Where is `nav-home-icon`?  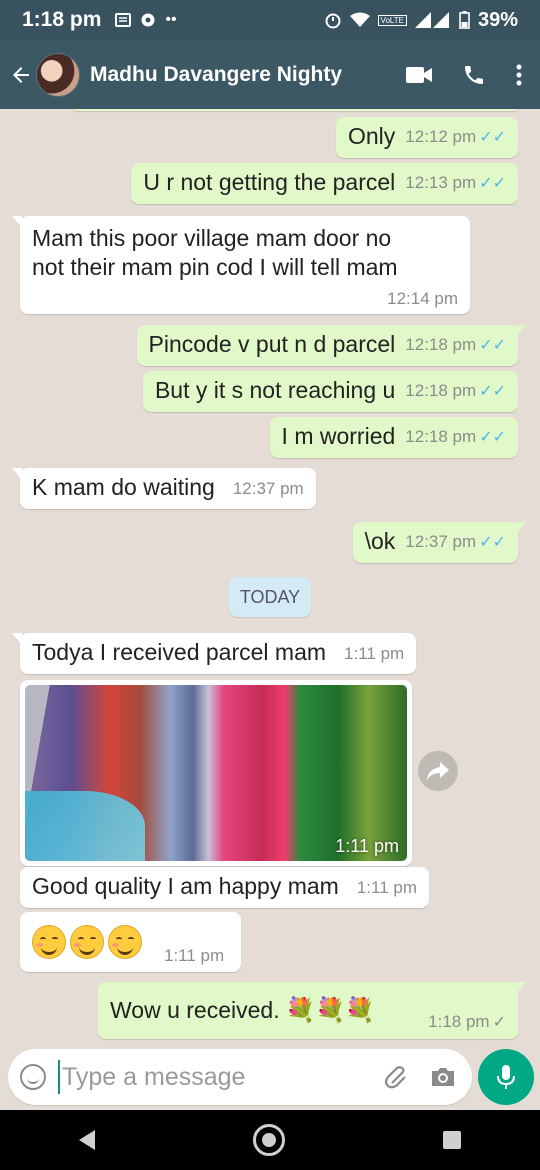
nav-home-icon is located at coordinates (269, 1140).